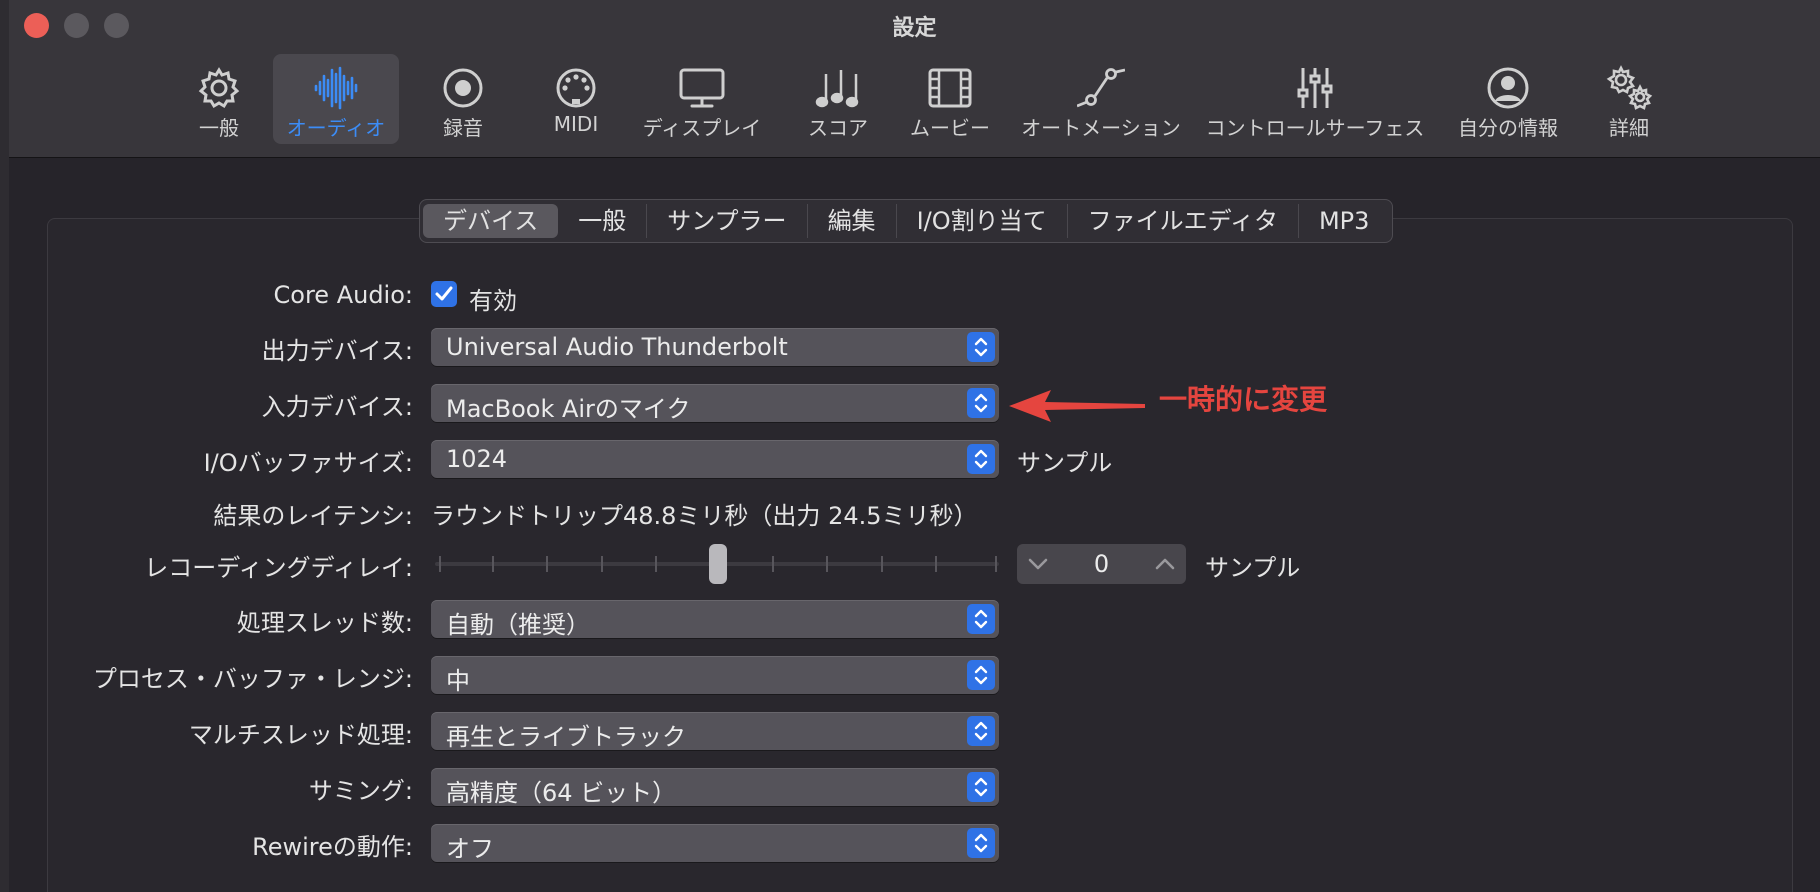 This screenshot has height=892, width=1820. What do you see at coordinates (300, 735) in the screenshot?
I see `multithreading-label: マルチスレッド処理:` at bounding box center [300, 735].